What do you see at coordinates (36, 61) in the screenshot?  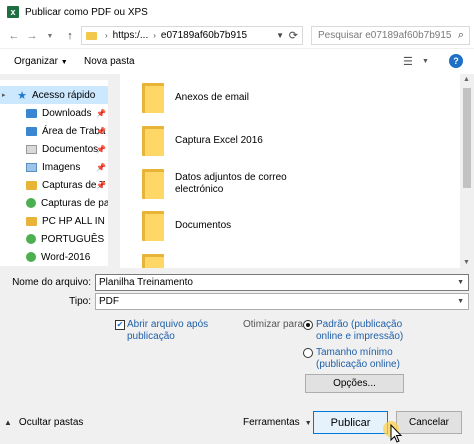 I see `organize-label: Organizar` at bounding box center [36, 61].